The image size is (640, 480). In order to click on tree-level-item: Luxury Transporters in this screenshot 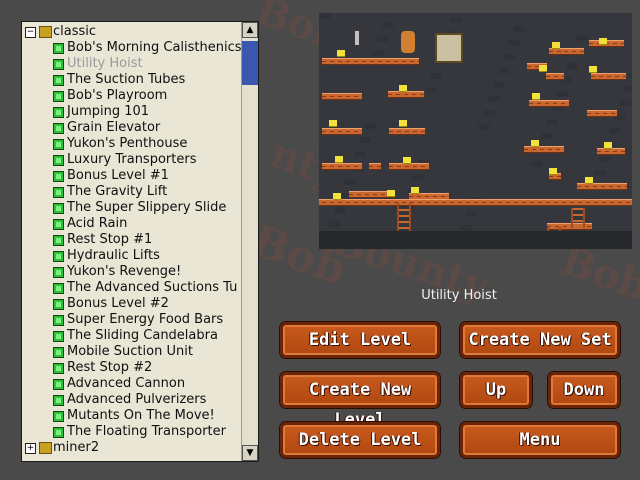, I will do `click(132, 160)`.